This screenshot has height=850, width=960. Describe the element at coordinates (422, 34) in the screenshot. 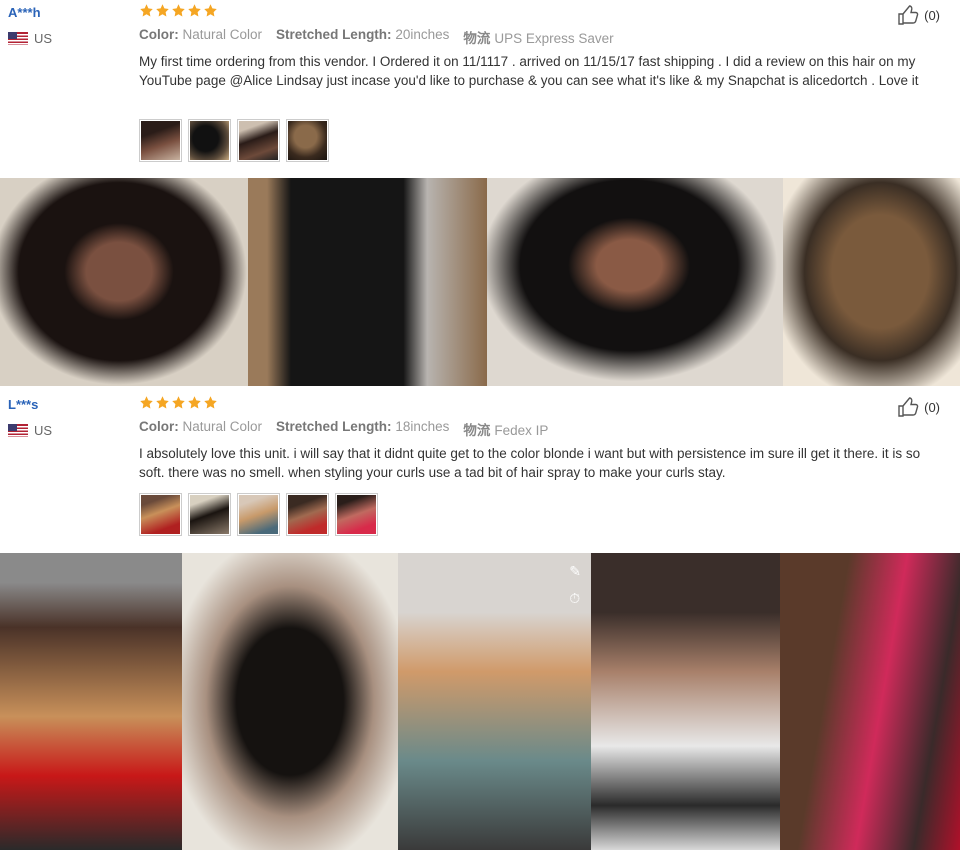

I see `length-value: 20inches` at that location.